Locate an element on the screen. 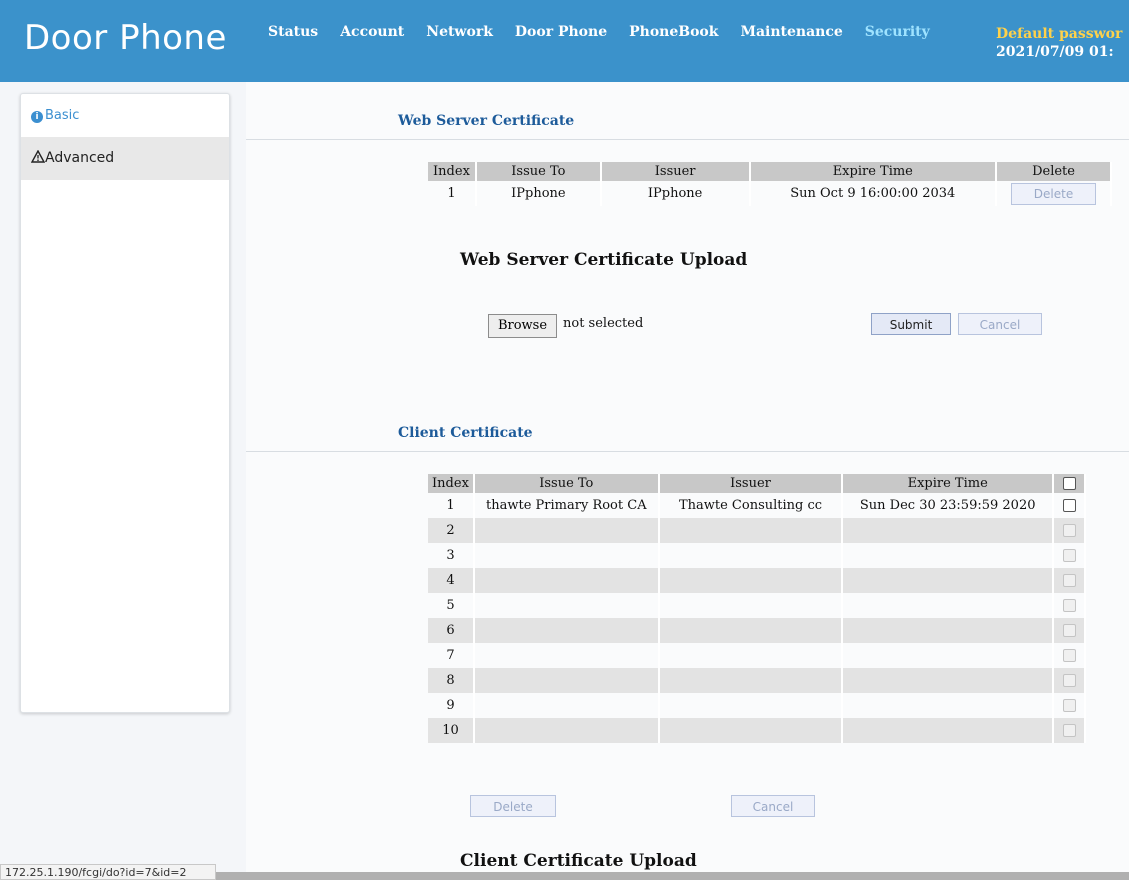 The width and height of the screenshot is (1129, 880). delete-cert-button: Delete is located at coordinates (1054, 193).